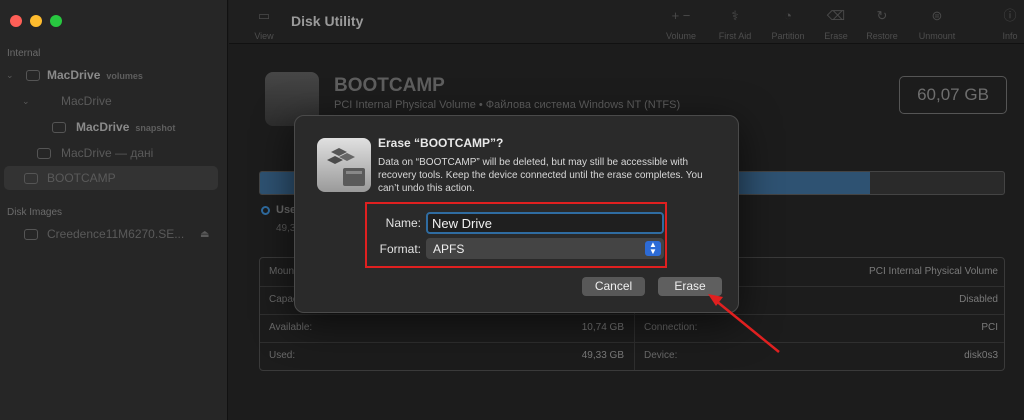 Image resolution: width=1024 pixels, height=420 pixels. Describe the element at coordinates (989, 327) in the screenshot. I see `info-value-connection: PCI` at that location.